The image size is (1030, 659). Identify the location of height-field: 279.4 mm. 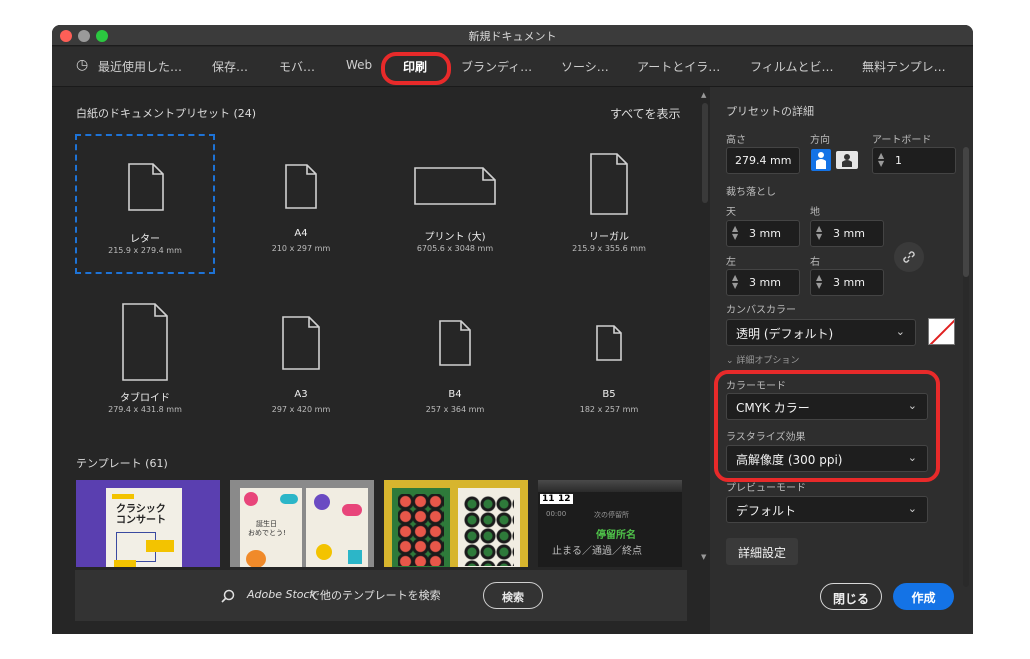
(763, 160).